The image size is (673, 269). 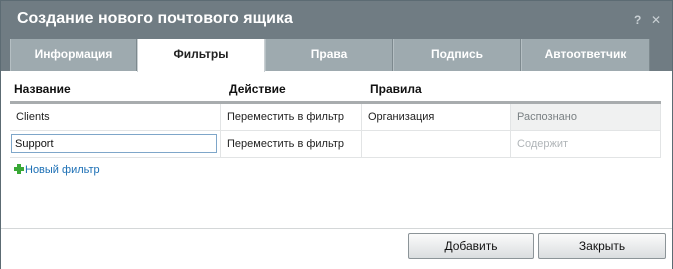 I want to click on table-header: Название Действие Правила, so click(x=335, y=88).